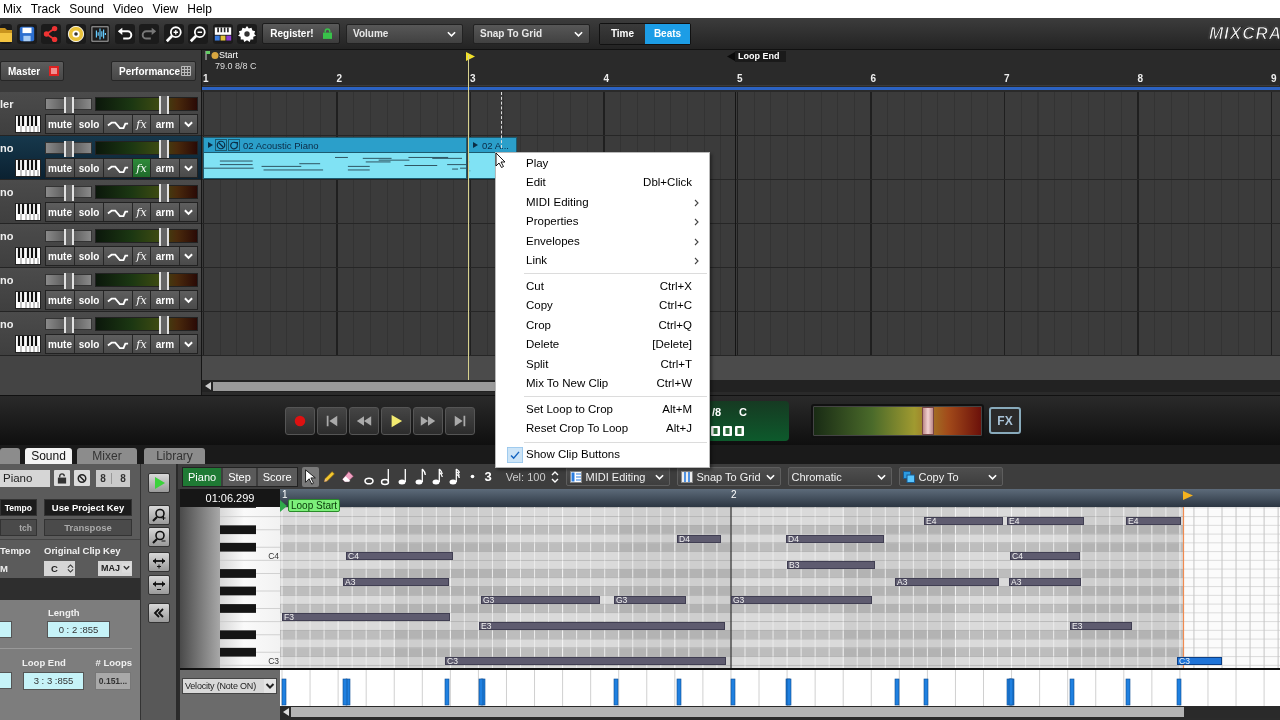 Image resolution: width=1280 pixels, height=720 pixels. Describe the element at coordinates (608, 364) in the screenshot. I see `menu-item: Split Ctrl+T` at that location.